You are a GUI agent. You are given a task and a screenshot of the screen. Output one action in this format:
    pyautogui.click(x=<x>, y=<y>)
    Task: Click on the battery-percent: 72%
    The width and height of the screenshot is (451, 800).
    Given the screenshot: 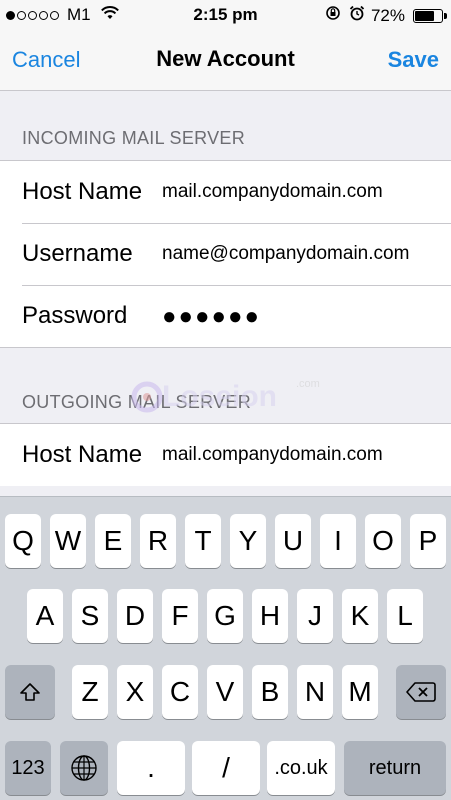 What is the action you would take?
    pyautogui.click(x=387, y=15)
    